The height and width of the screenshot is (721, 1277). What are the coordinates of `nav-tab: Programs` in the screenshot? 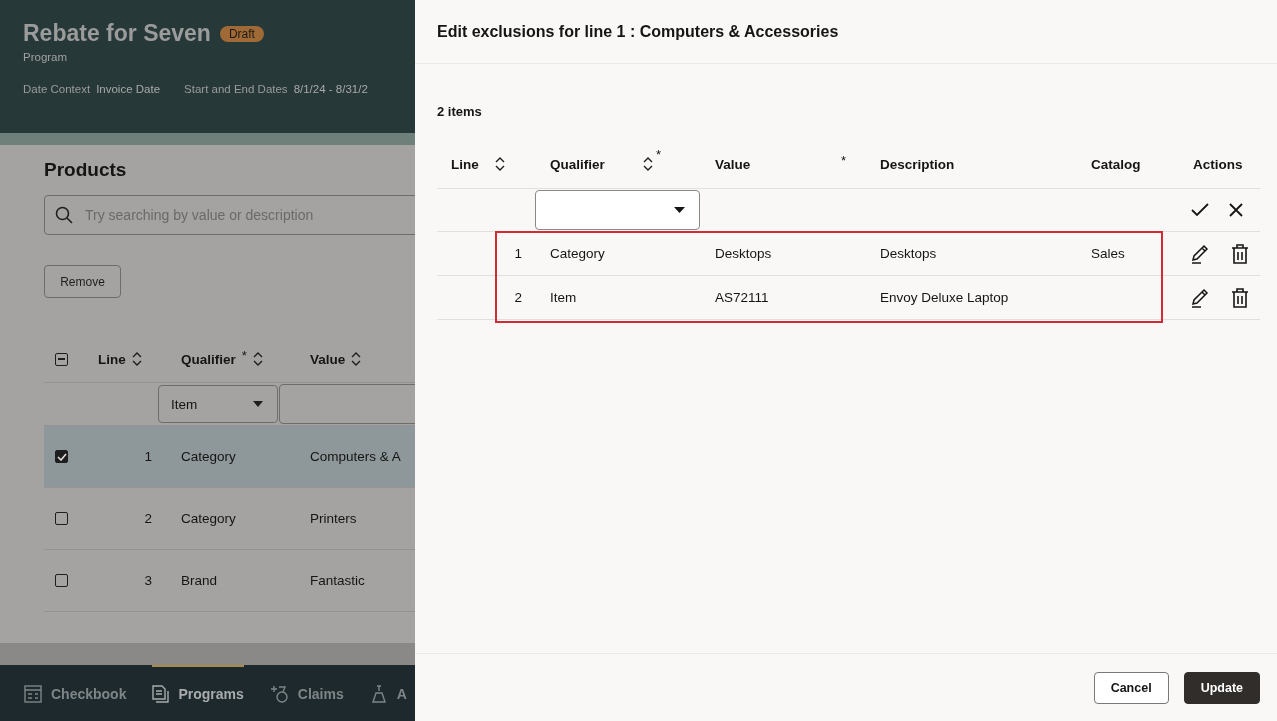 It's located at (198, 693).